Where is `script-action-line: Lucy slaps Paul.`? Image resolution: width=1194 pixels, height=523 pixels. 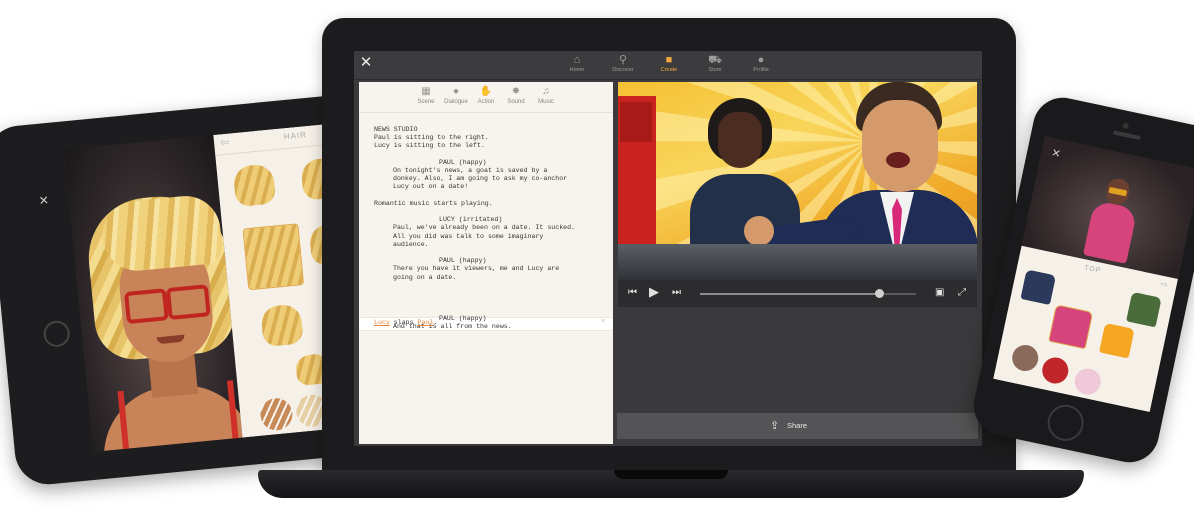
script-action-line: Lucy slaps Paul. is located at coordinates (405, 323).